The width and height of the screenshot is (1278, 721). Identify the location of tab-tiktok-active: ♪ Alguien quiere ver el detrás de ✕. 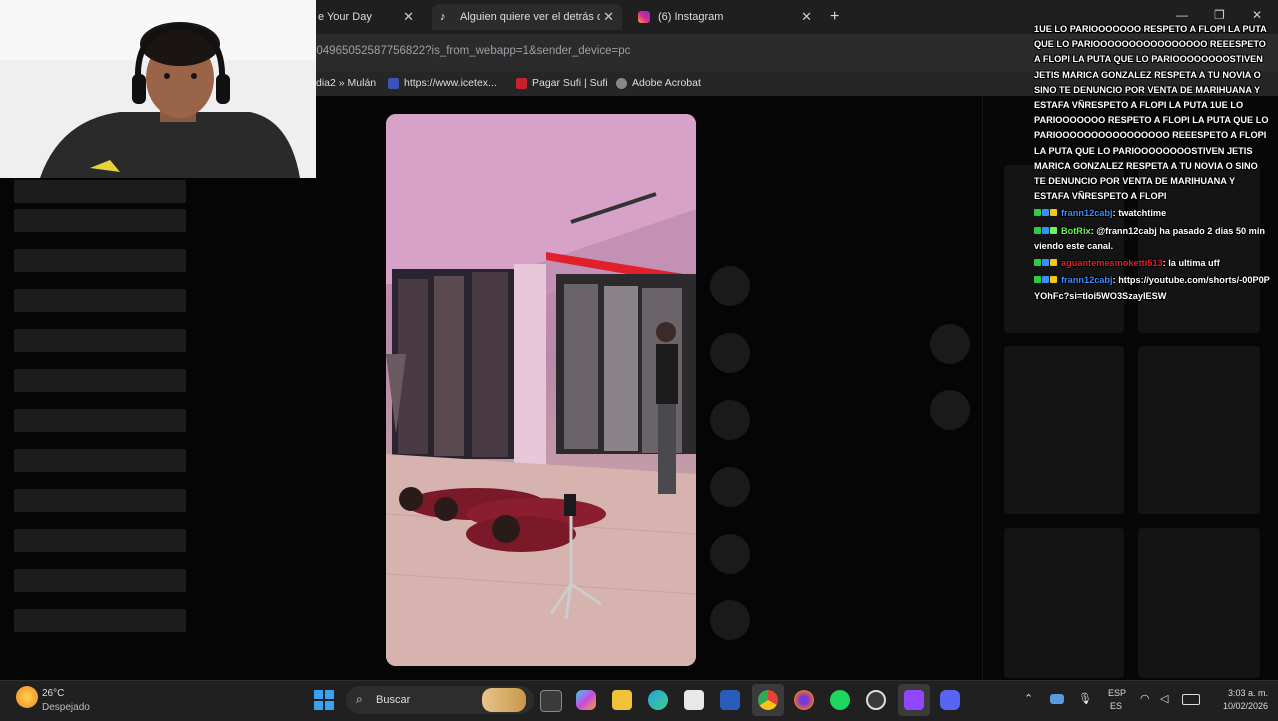
(527, 17).